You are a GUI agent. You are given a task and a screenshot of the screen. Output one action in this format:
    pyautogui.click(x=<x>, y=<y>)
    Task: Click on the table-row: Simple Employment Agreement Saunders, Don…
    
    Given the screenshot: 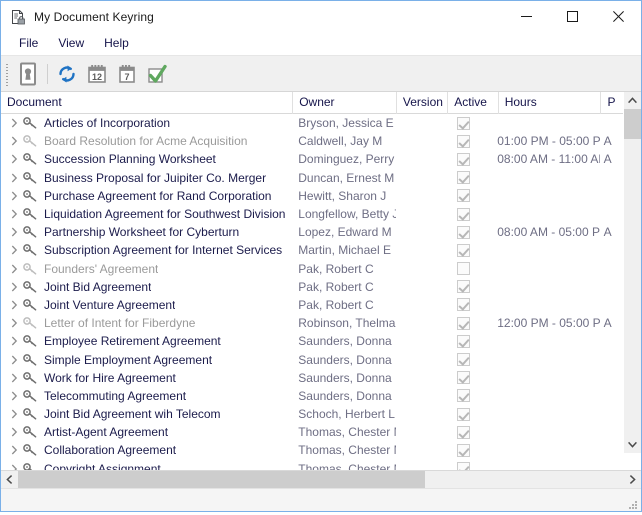 What is the action you would take?
    pyautogui.click(x=321, y=359)
    